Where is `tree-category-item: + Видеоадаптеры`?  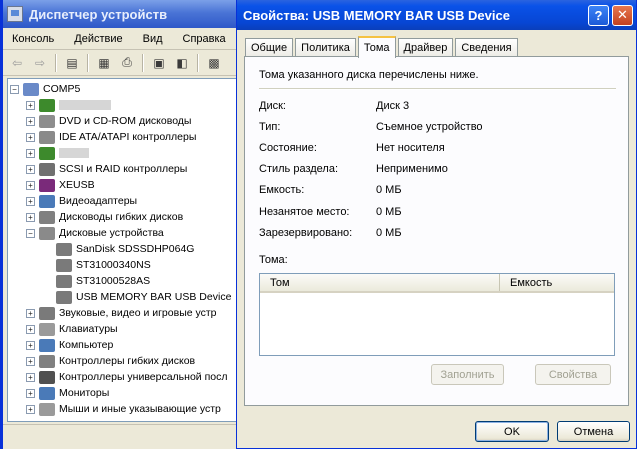
tree-category-item: + Видеоадаптеры is located at coordinates (81, 201).